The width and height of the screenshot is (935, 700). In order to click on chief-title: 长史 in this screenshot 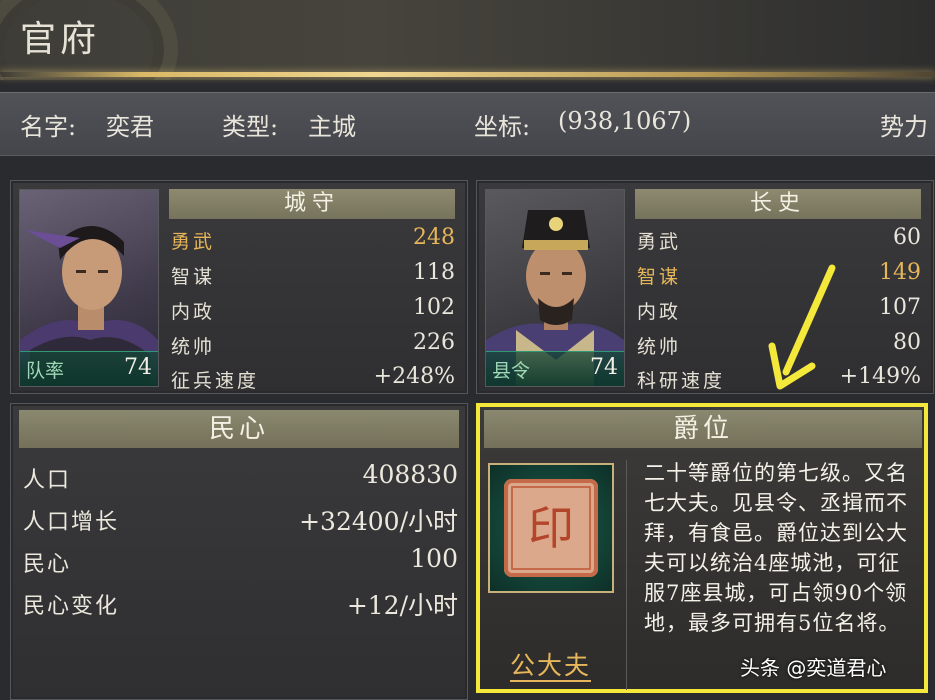, I will do `click(778, 204)`.